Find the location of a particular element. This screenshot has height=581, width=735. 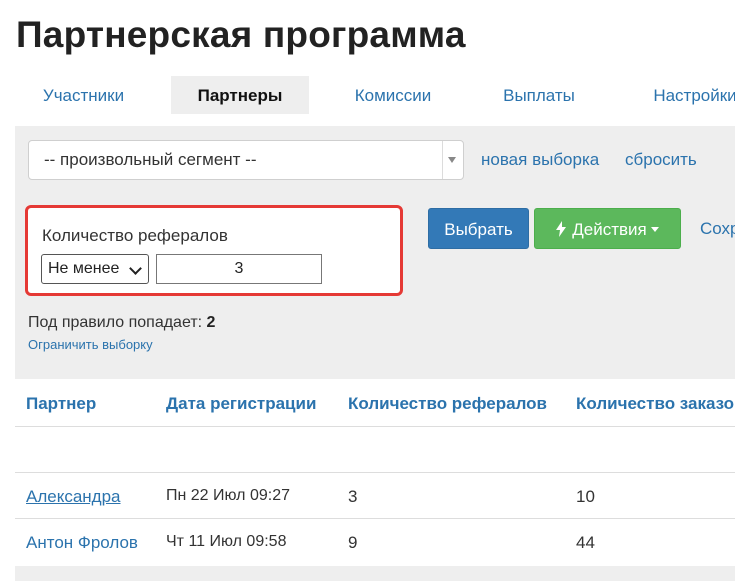

filter-operator-value: Не менее is located at coordinates (84, 268).